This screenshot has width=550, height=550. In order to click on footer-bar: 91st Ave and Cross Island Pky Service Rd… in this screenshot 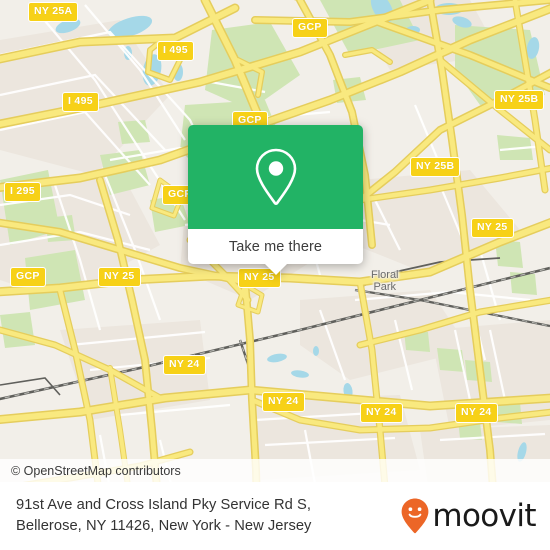, I will do `click(275, 516)`.